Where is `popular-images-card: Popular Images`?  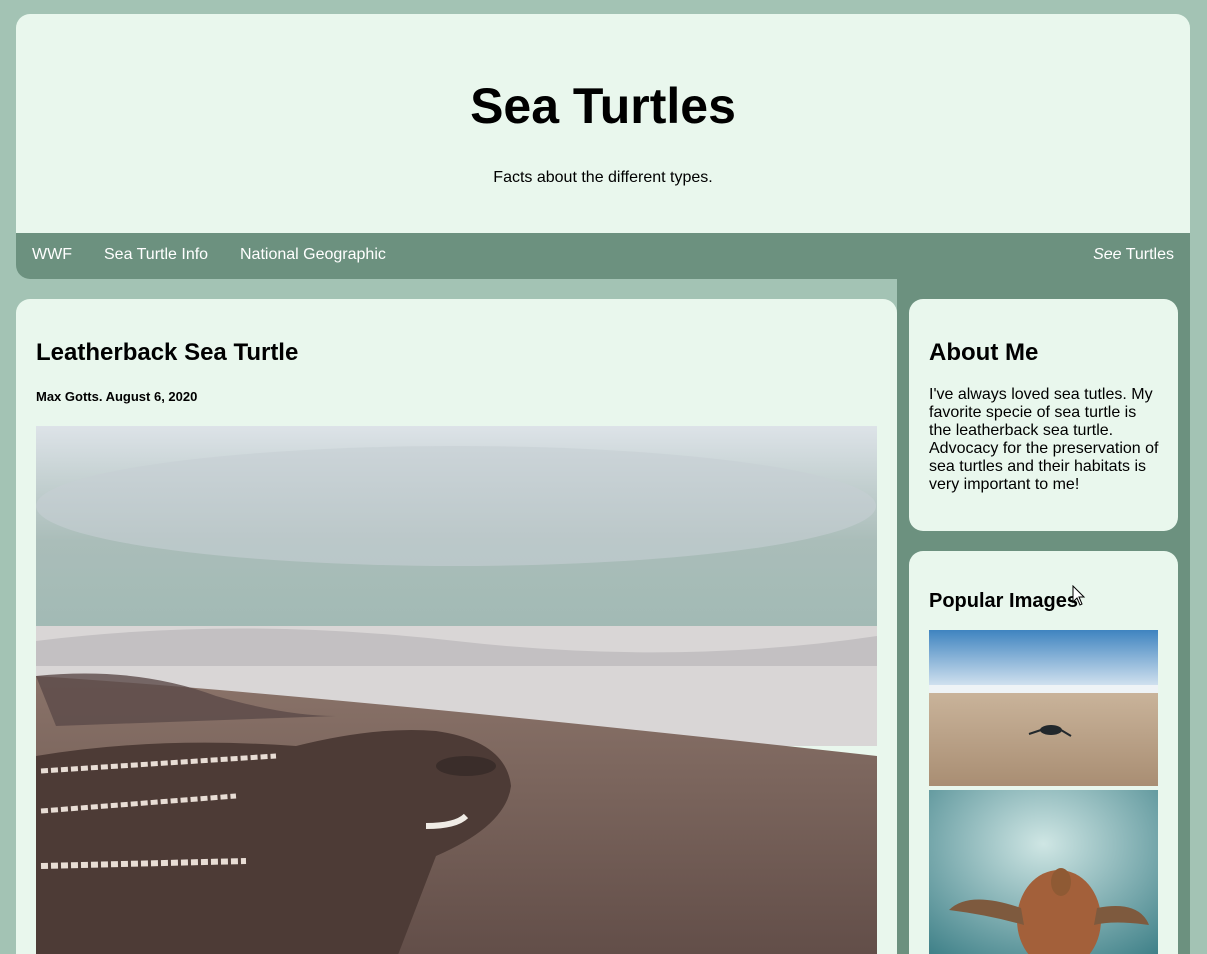
popular-images-card: Popular Images is located at coordinates (1043, 752).